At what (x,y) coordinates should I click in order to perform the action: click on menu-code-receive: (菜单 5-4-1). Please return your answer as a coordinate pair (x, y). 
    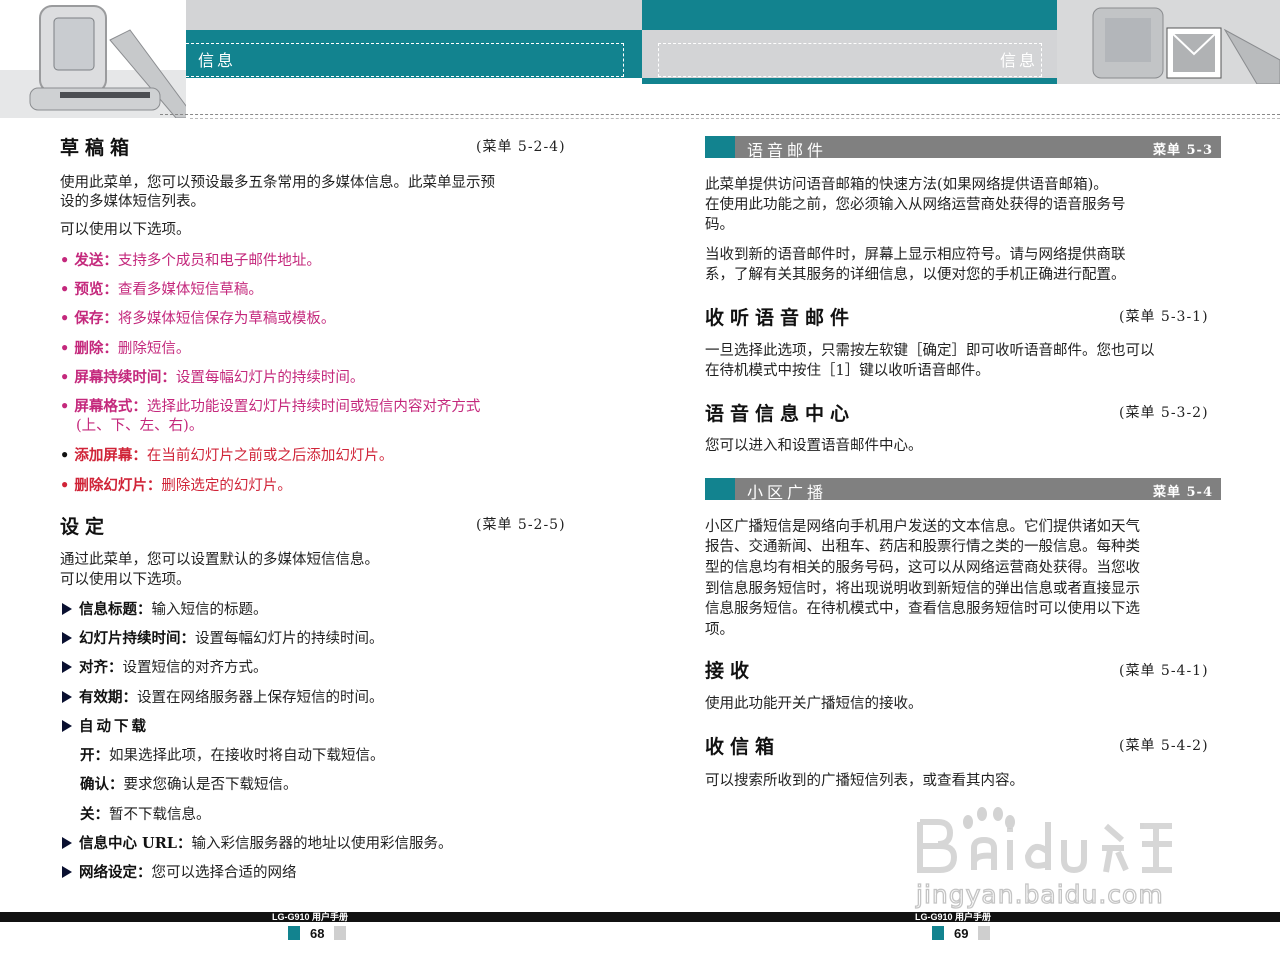
    Looking at the image, I should click on (1164, 671).